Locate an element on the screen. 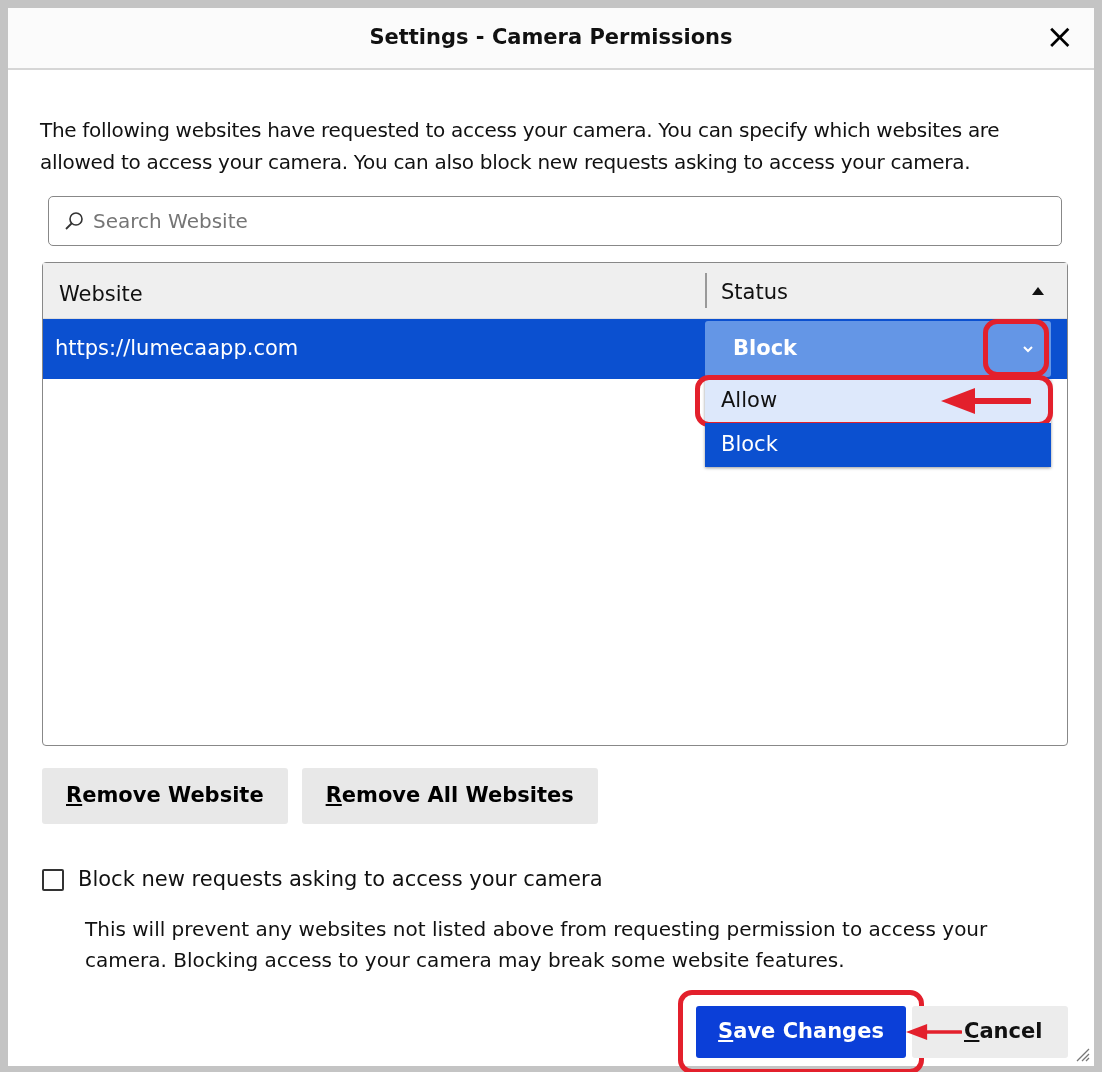 The width and height of the screenshot is (1102, 1072). close-button: × is located at coordinates (1059, 36).